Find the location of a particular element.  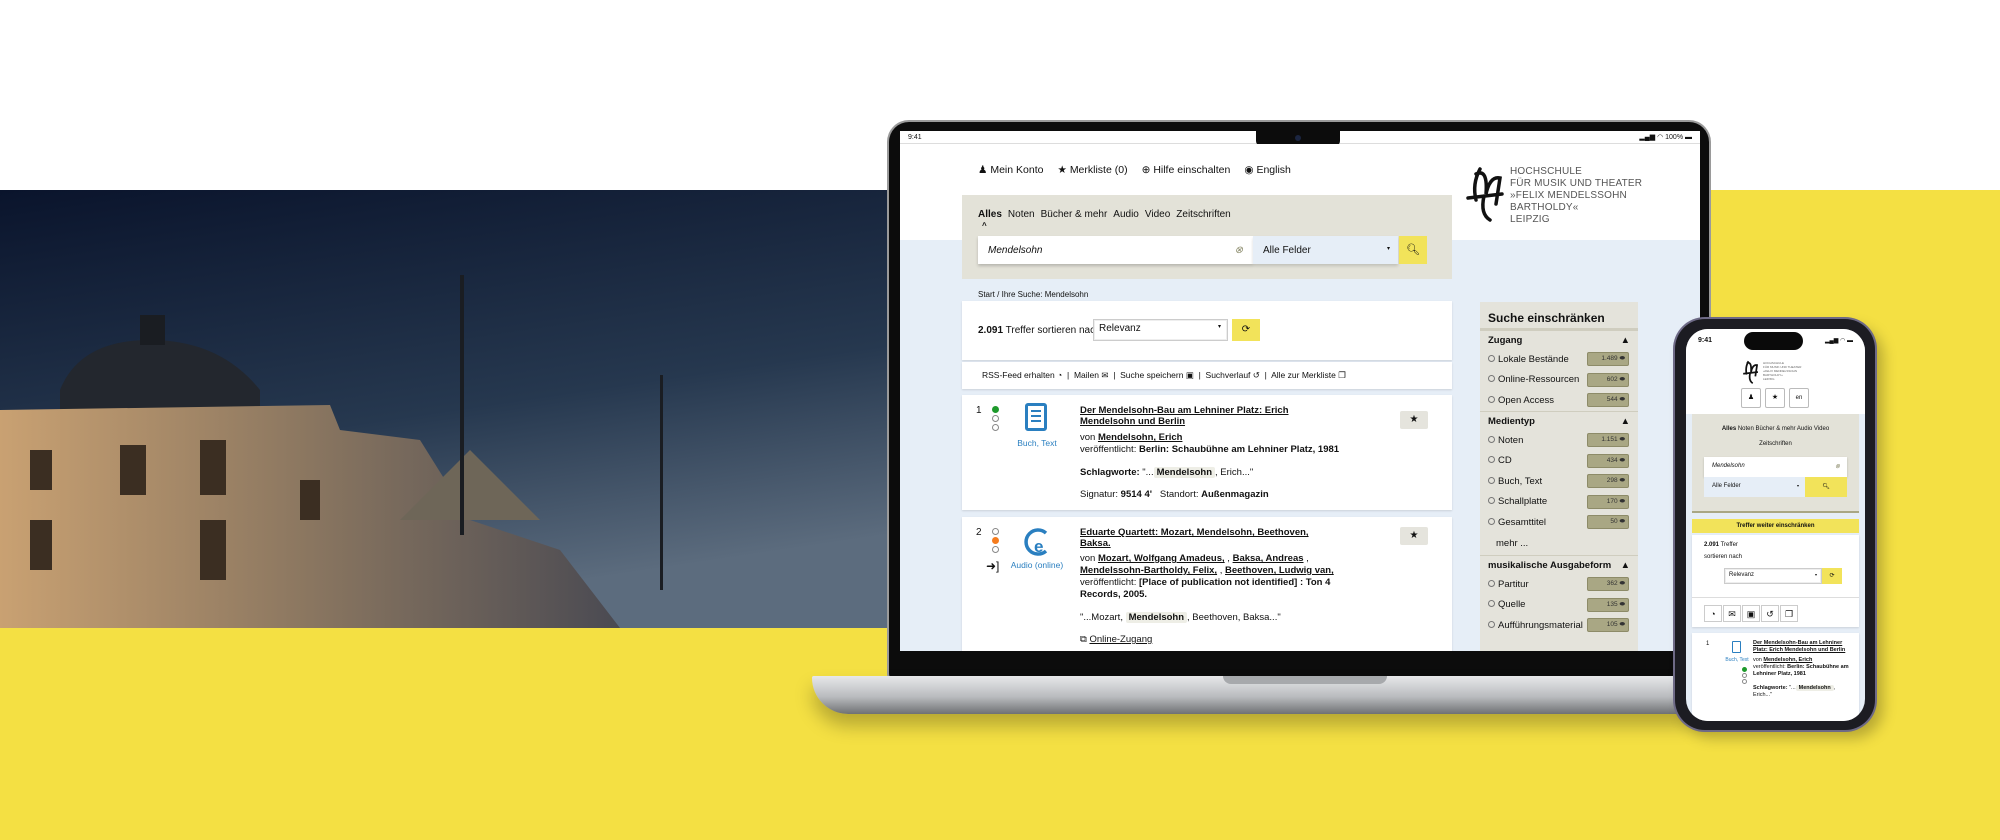

facet-item: Gesamttitel 50 ⬬ is located at coordinates (1559, 522).